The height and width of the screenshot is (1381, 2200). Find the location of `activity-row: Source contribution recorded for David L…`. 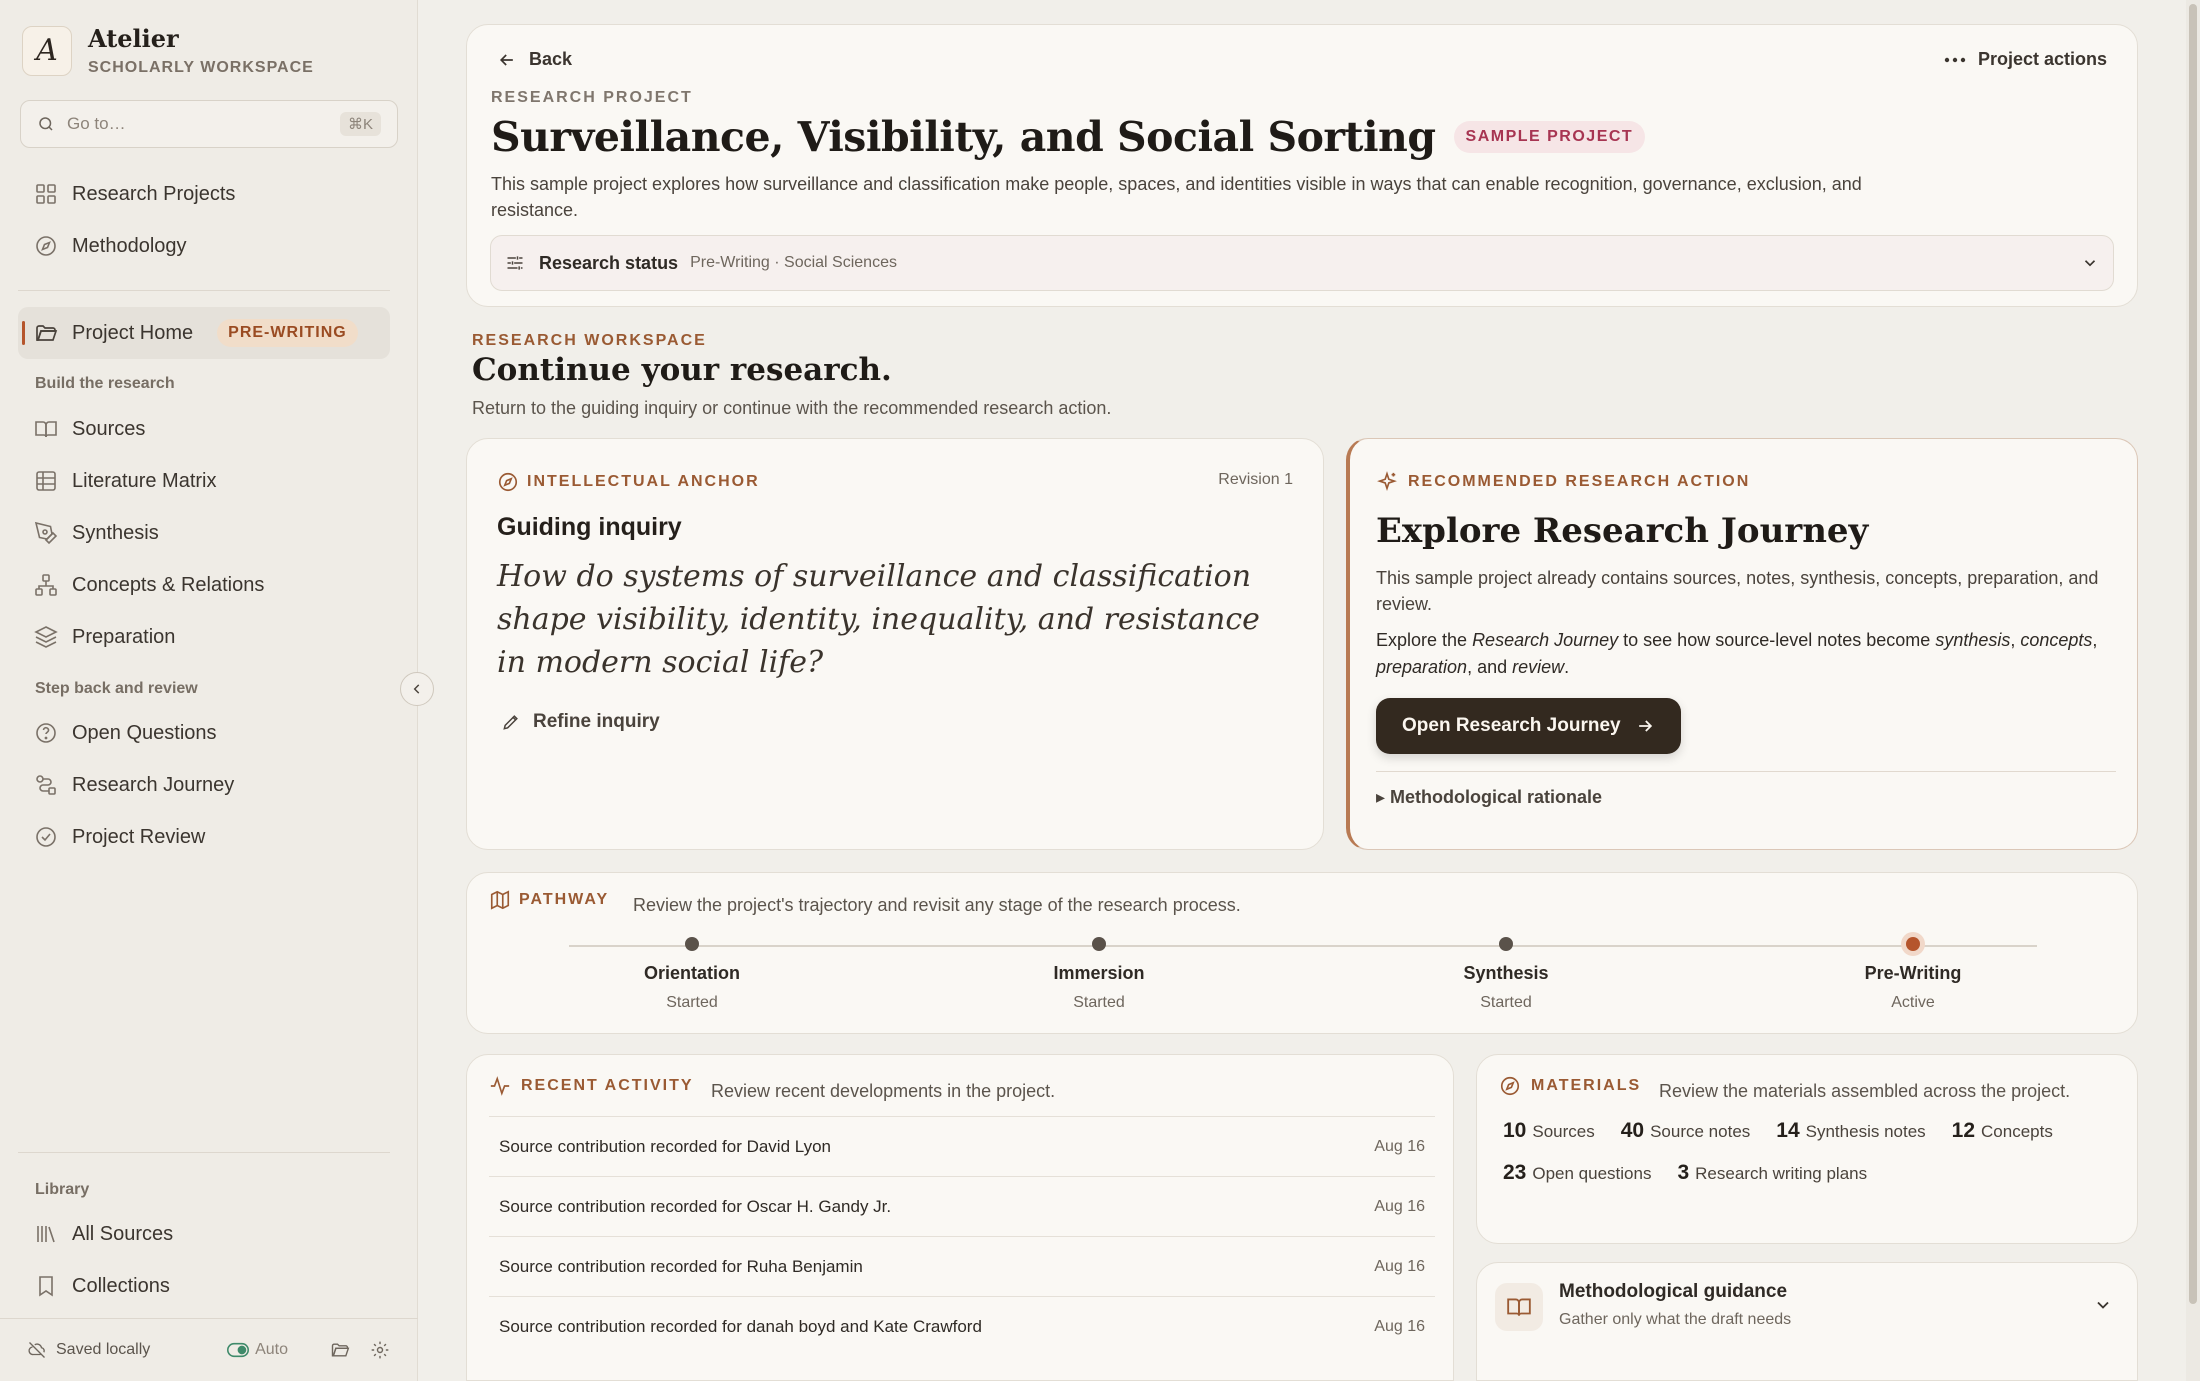

activity-row: Source contribution recorded for David L… is located at coordinates (962, 1146).